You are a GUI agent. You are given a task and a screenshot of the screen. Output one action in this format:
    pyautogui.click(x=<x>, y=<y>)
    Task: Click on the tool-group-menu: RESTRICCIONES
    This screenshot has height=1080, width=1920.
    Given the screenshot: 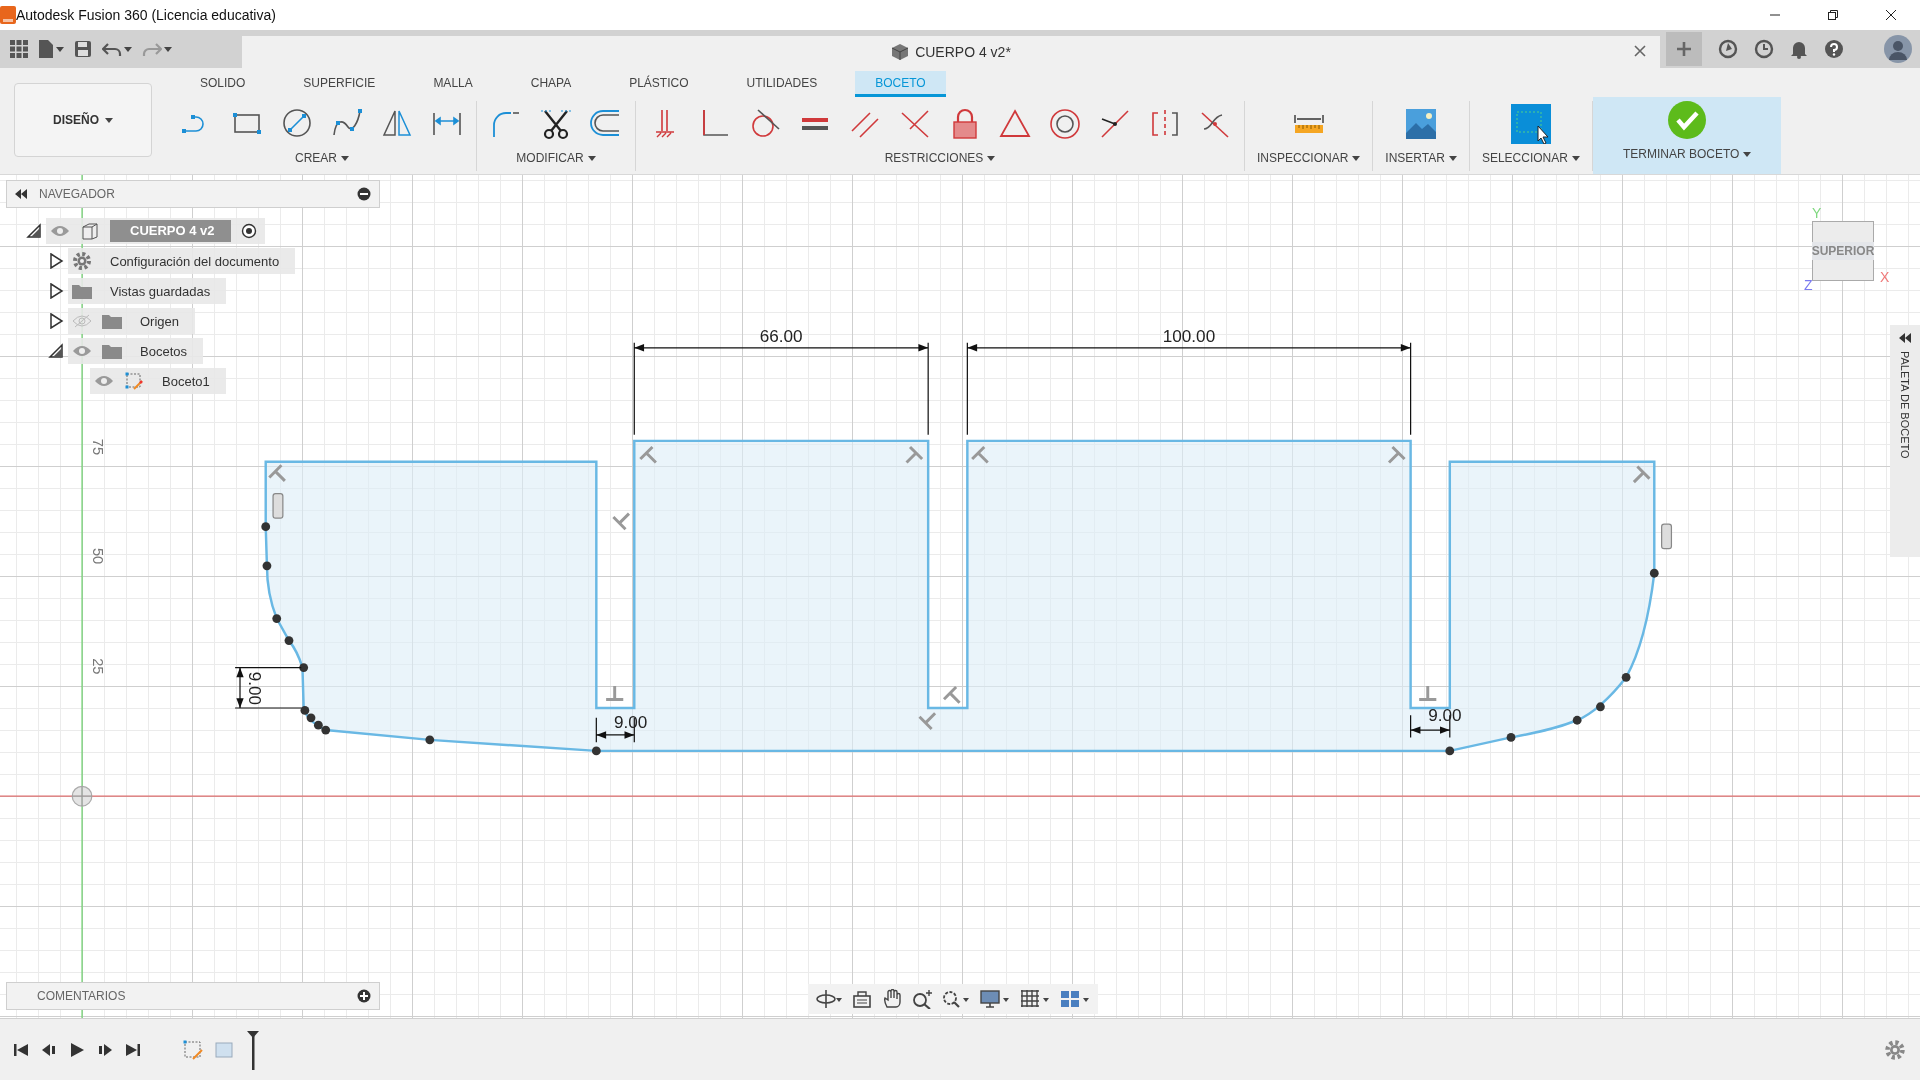 What is the action you would take?
    pyautogui.click(x=940, y=158)
    